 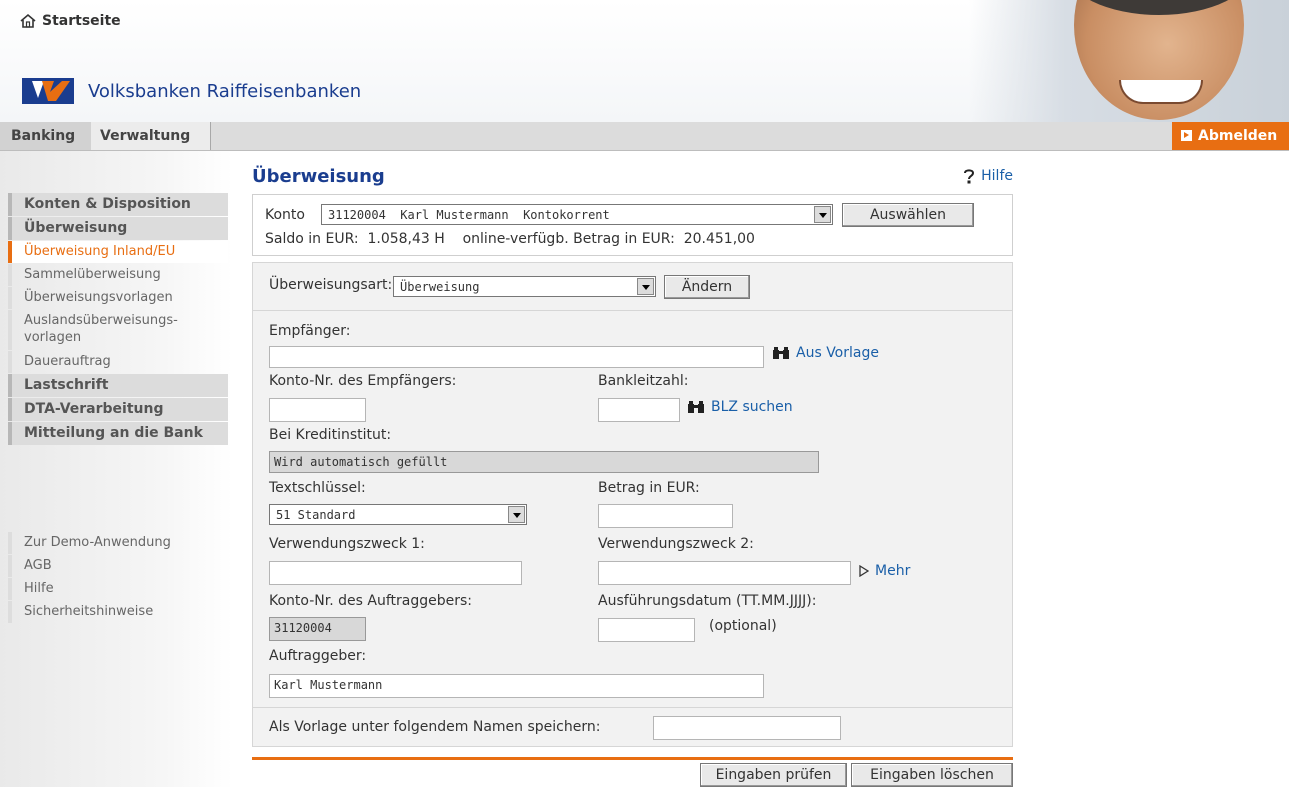 I want to click on kredit-label: Bei Kreditinstitut:, so click(x=330, y=435).